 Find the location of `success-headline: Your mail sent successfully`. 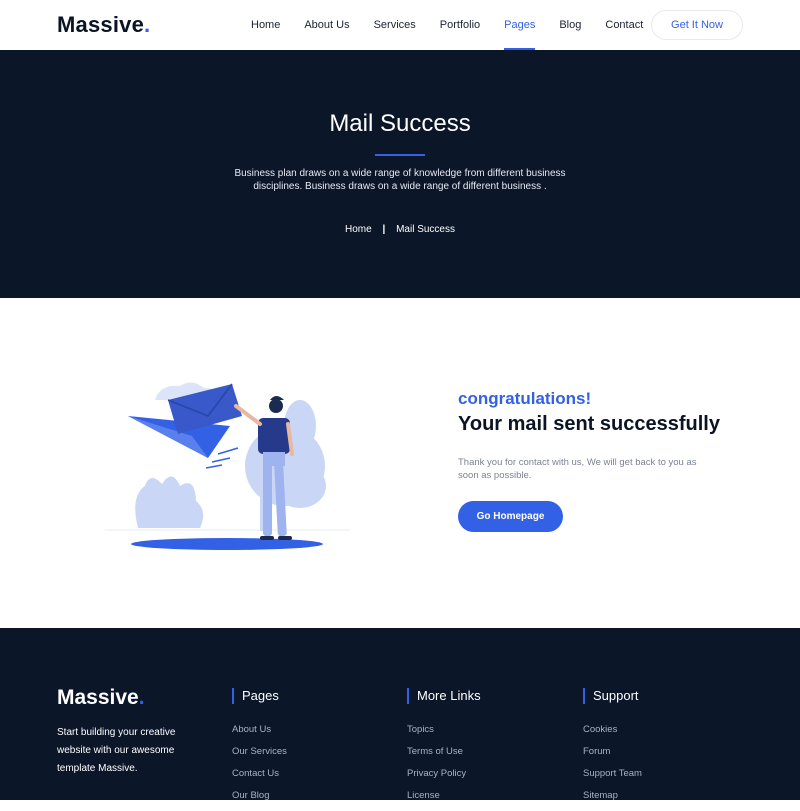

success-headline: Your mail sent successfully is located at coordinates (589, 424).